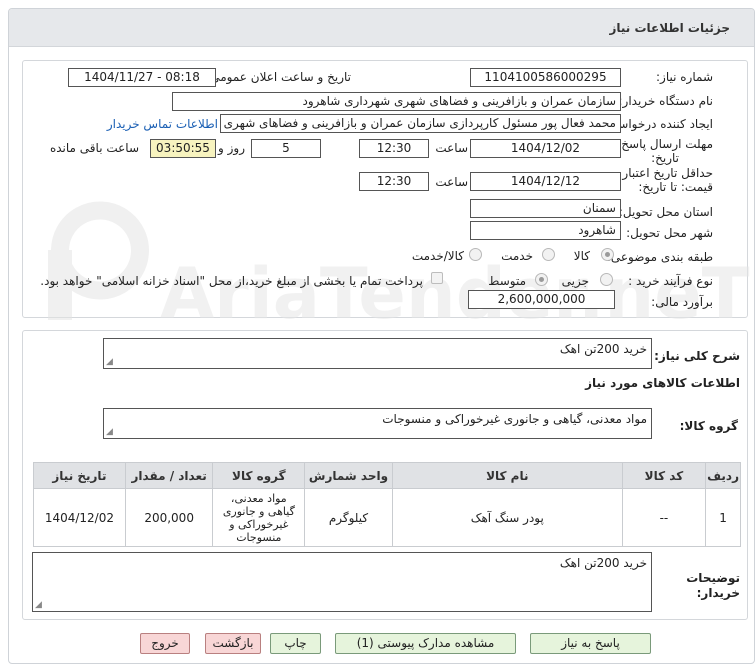  Describe the element at coordinates (606, 279) in the screenshot. I see `purchase-minor-radio` at that location.